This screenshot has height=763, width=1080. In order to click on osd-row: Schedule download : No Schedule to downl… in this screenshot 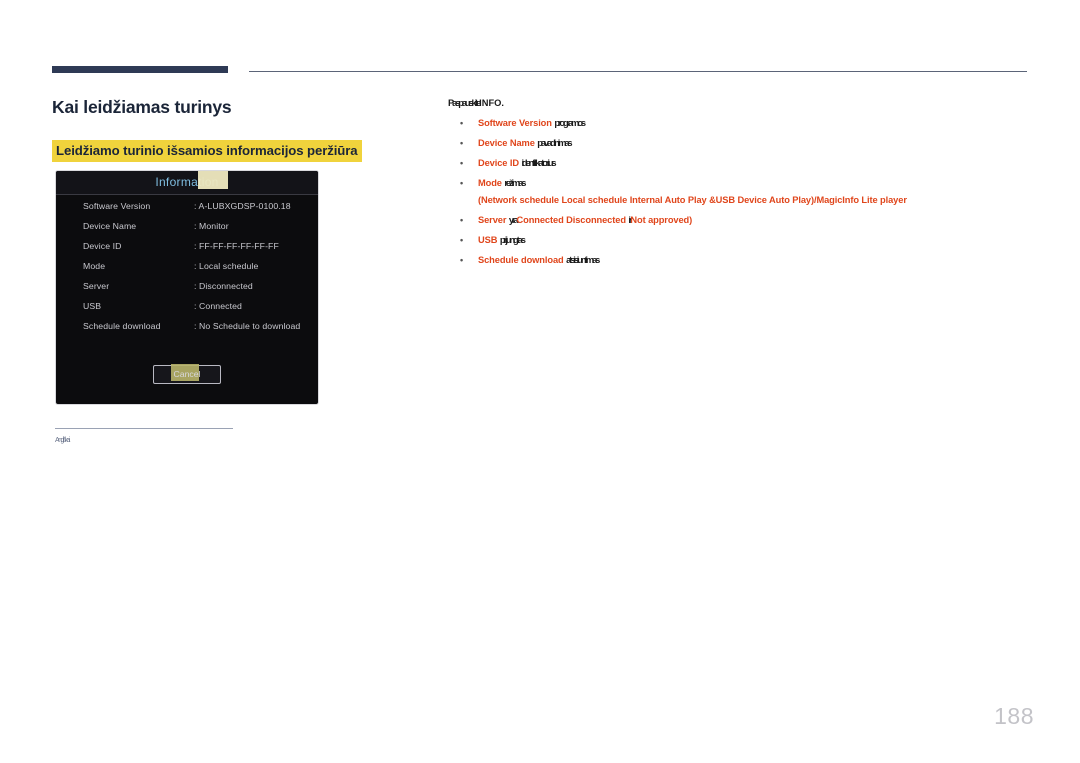, I will do `click(187, 331)`.